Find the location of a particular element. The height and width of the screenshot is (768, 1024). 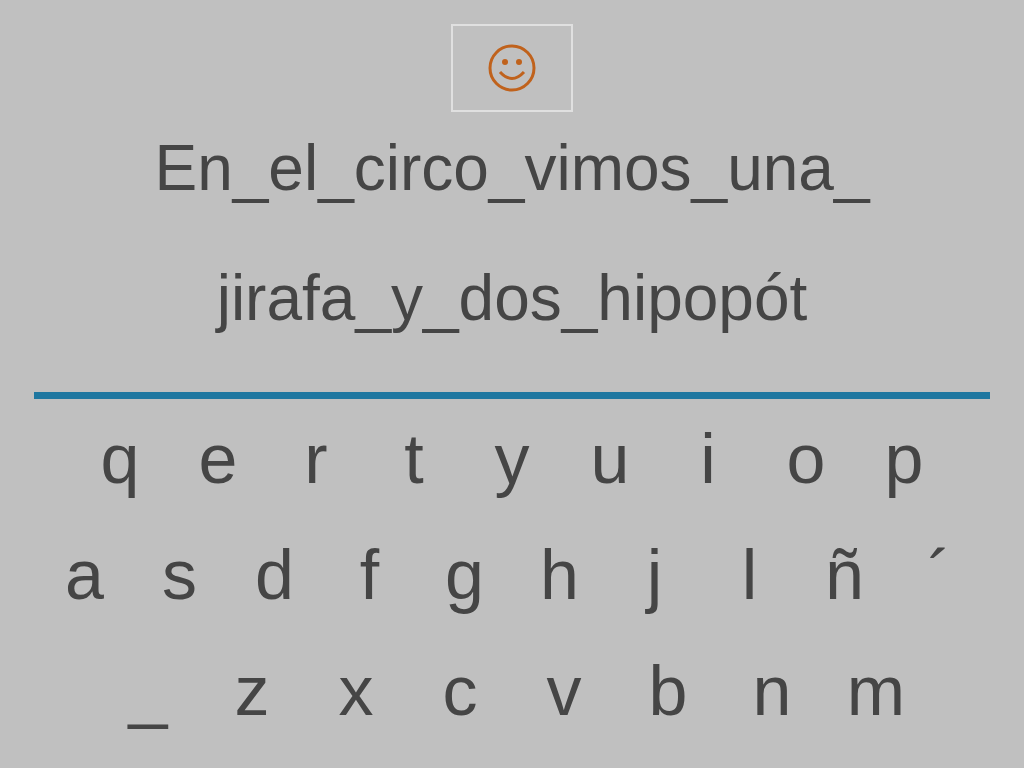

smiley-tile is located at coordinates (512, 68).